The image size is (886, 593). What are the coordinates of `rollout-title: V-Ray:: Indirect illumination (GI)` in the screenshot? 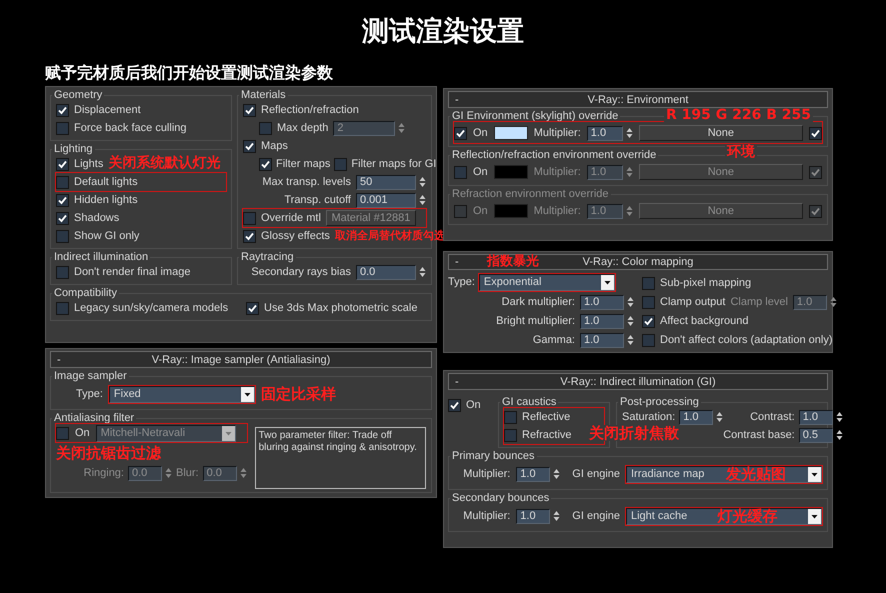 It's located at (638, 382).